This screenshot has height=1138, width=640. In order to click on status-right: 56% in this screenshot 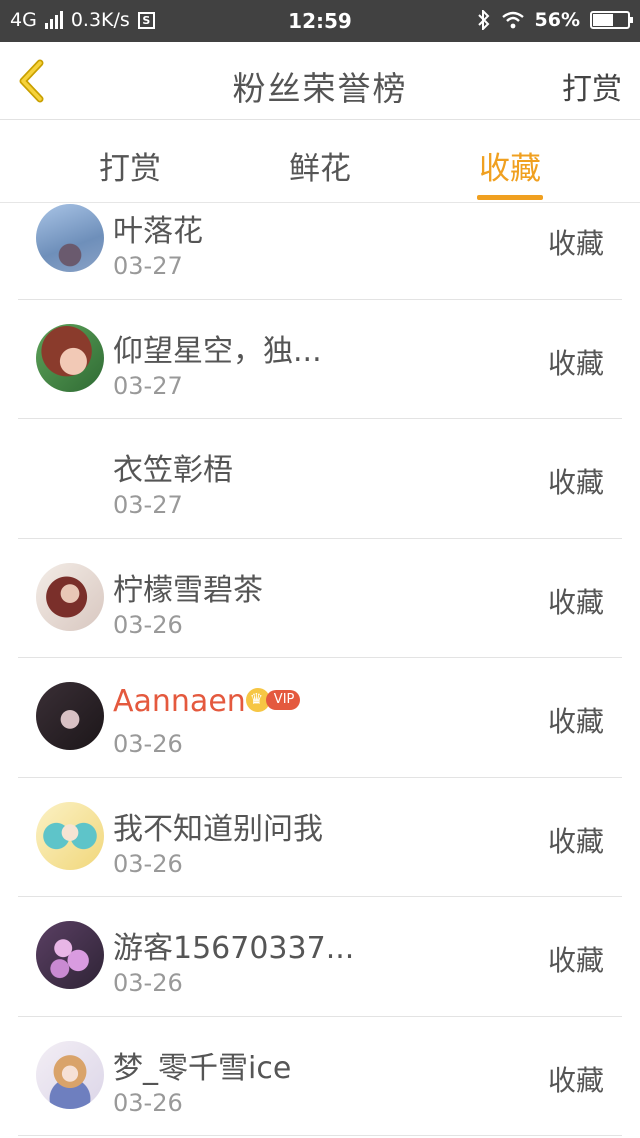, I will do `click(555, 20)`.